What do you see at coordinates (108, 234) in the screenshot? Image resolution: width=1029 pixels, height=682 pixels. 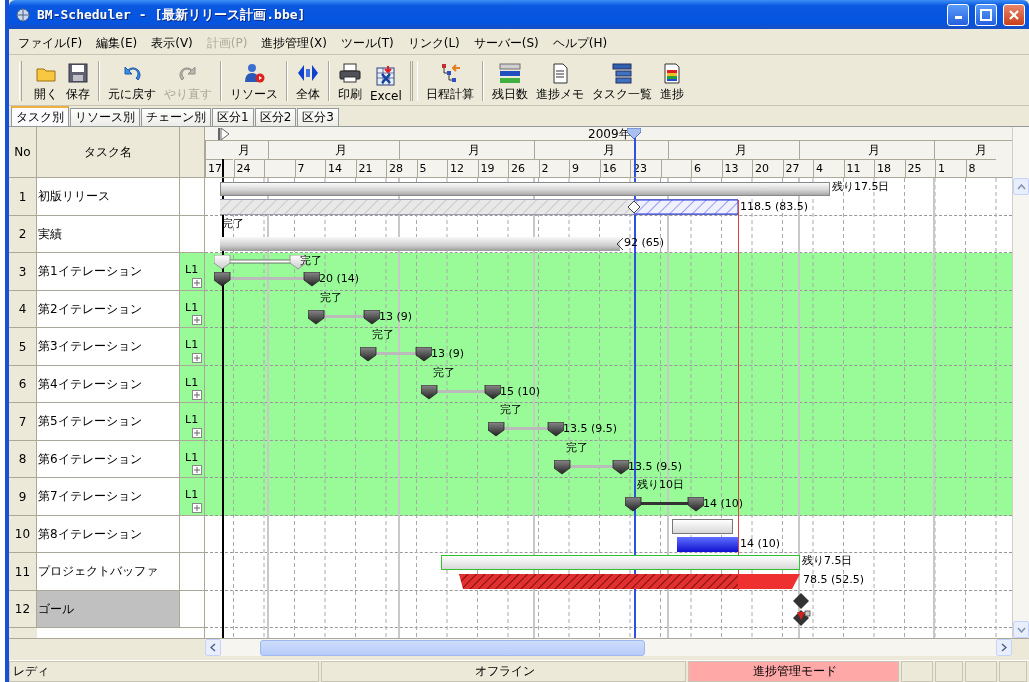 I see `task-name-cell: 実績` at bounding box center [108, 234].